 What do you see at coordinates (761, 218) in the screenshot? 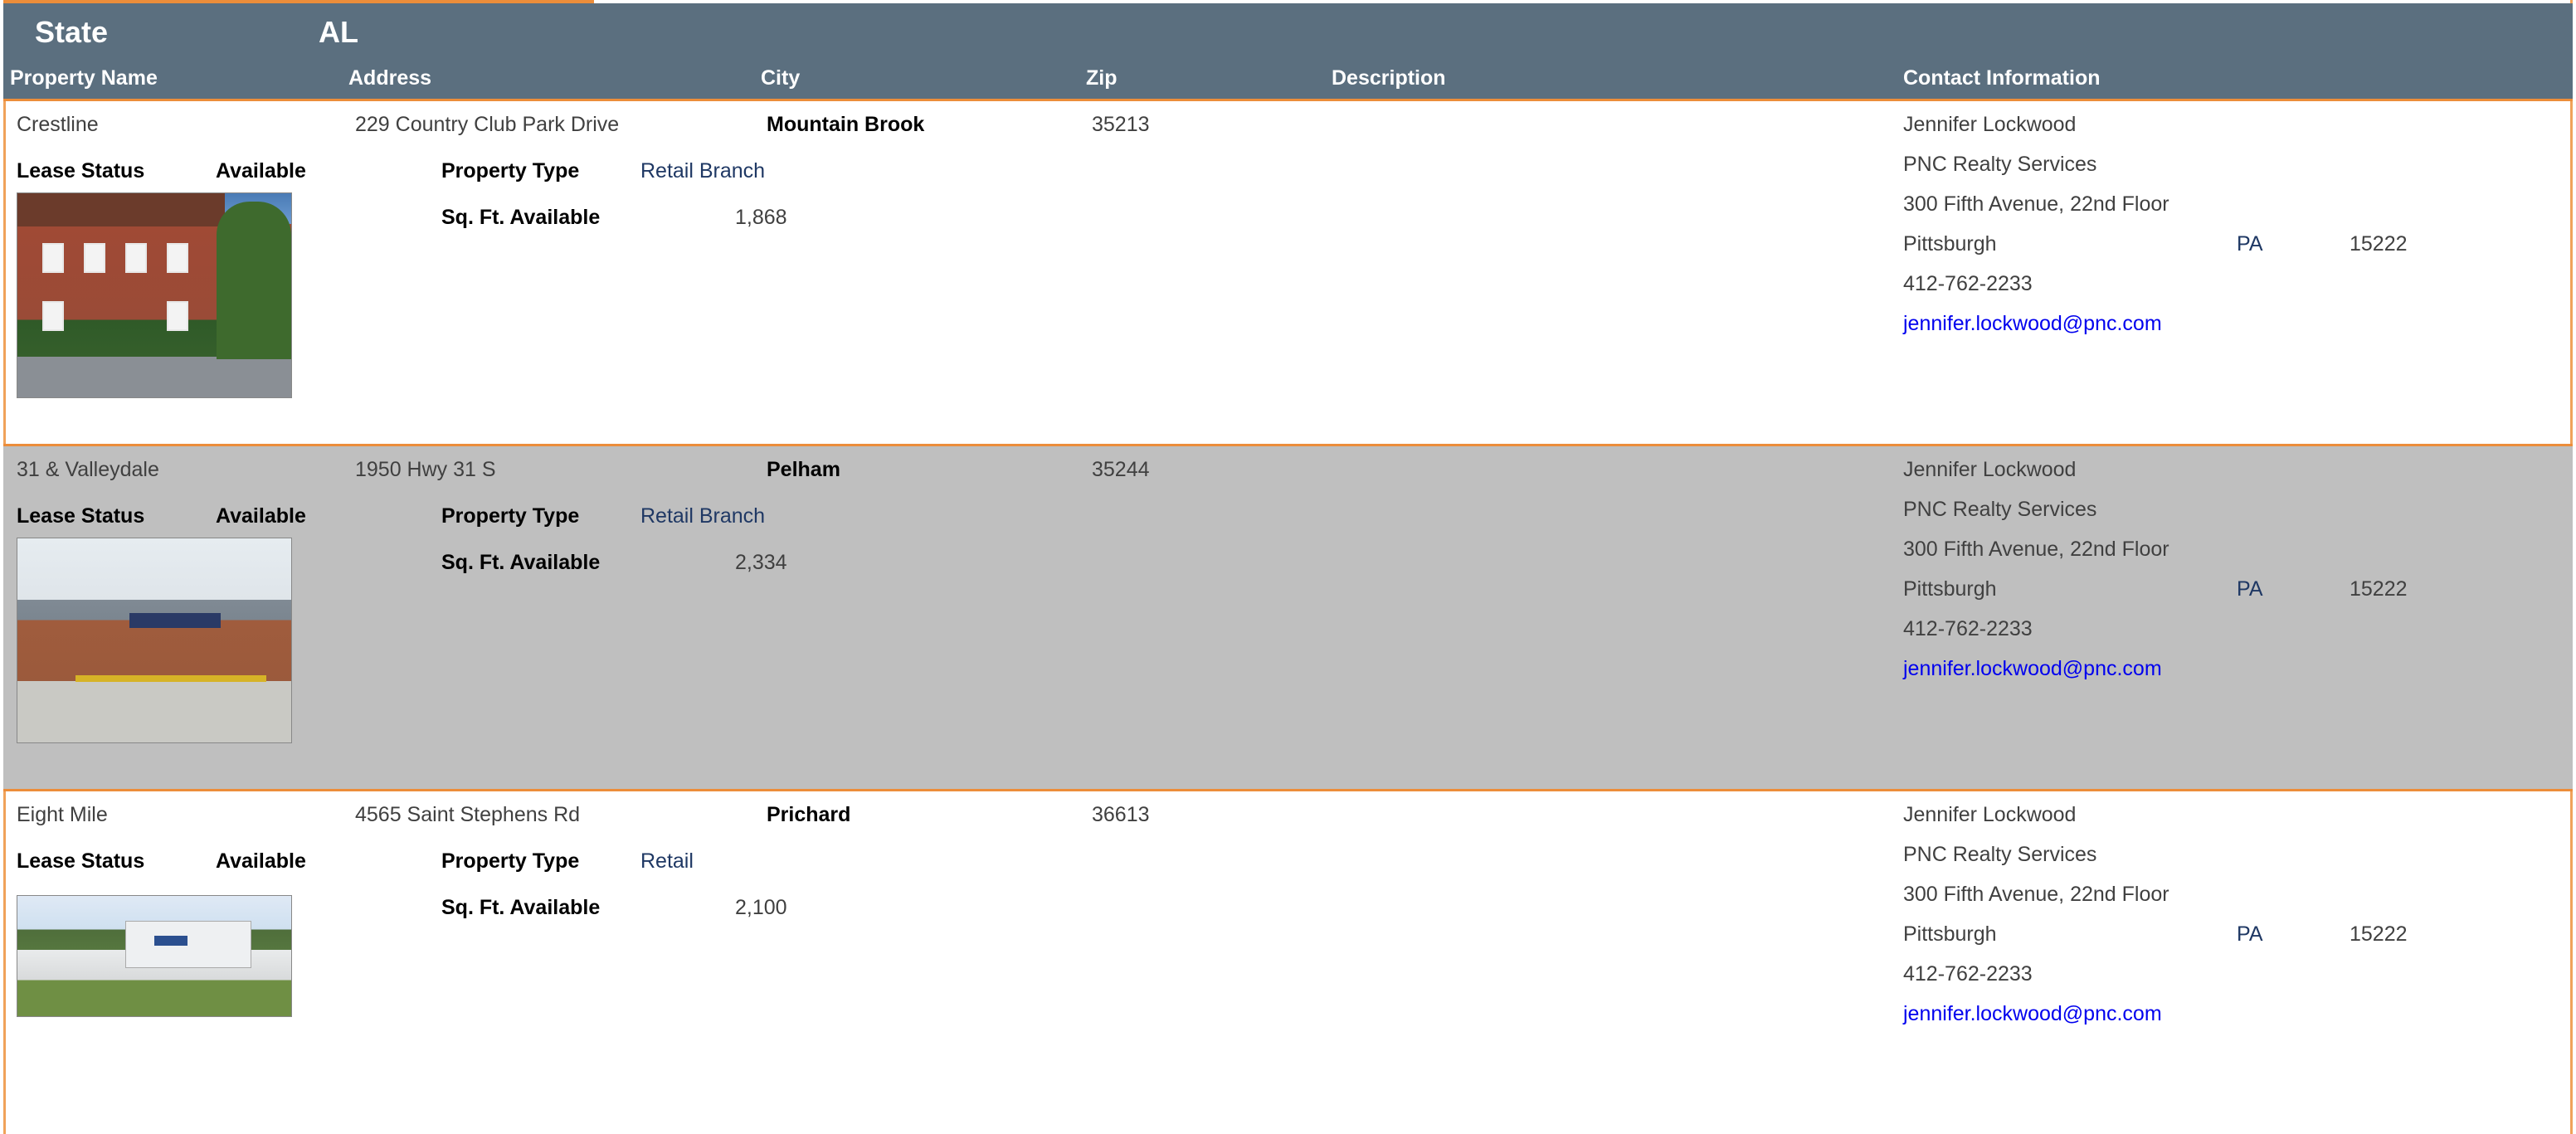
I see `sqft-value: 1,868` at bounding box center [761, 218].